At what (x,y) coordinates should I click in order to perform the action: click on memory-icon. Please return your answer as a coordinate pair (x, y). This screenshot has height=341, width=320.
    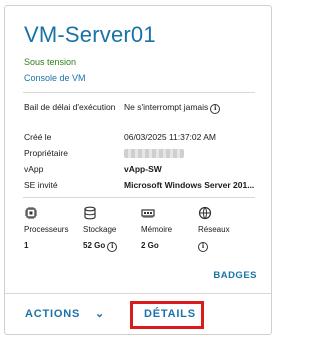
    Looking at the image, I should click on (148, 213).